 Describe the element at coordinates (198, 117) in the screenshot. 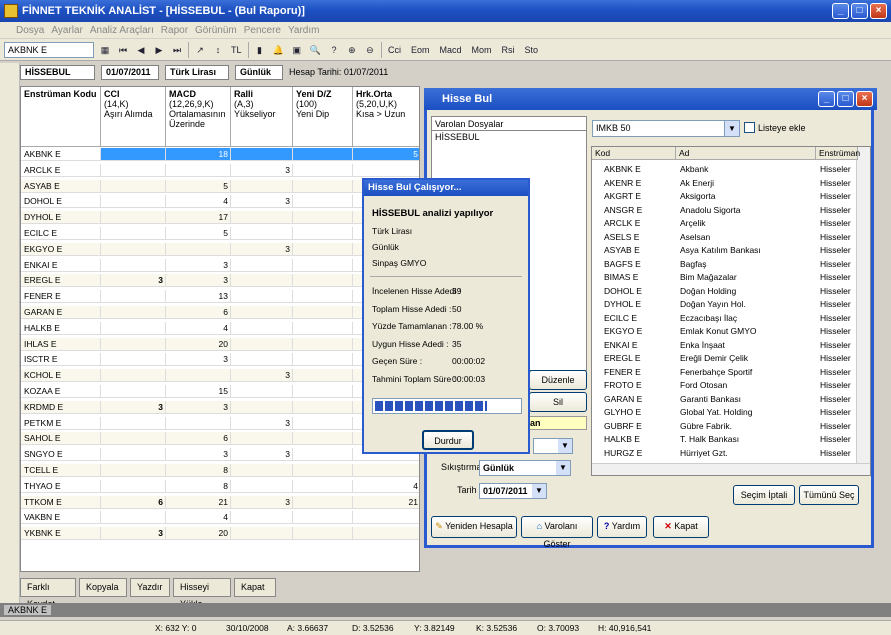

I see `column-header: MACD (12,26,9,K) Ortalamasının Üzerinde` at that location.